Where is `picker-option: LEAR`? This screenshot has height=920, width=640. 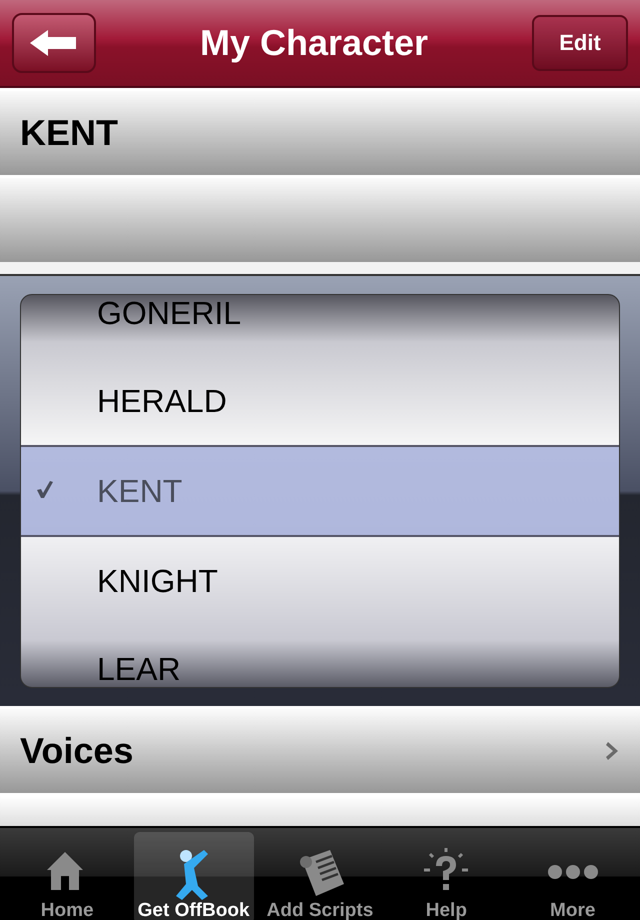 picker-option: LEAR is located at coordinates (139, 668).